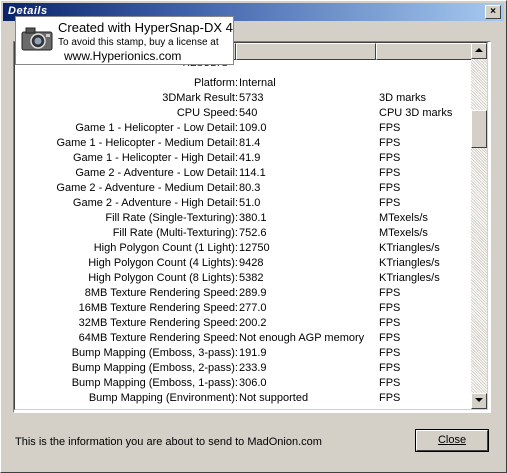  I want to click on row-name: Game 2 - Adventure - Low Detail:, so click(156, 173).